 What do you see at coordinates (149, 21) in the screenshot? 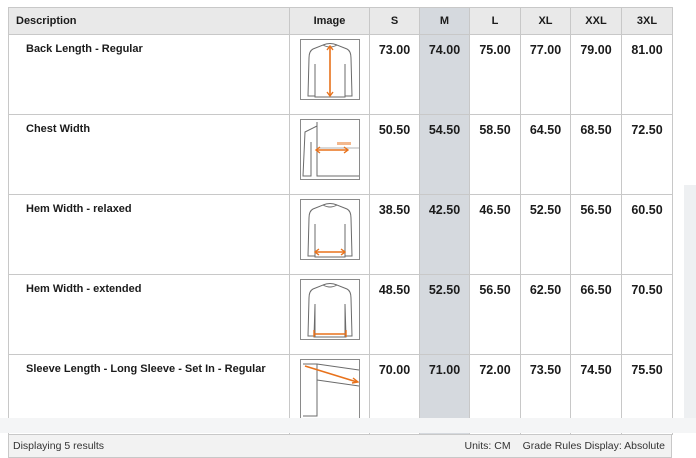
I see `column-header-description: Description` at bounding box center [149, 21].